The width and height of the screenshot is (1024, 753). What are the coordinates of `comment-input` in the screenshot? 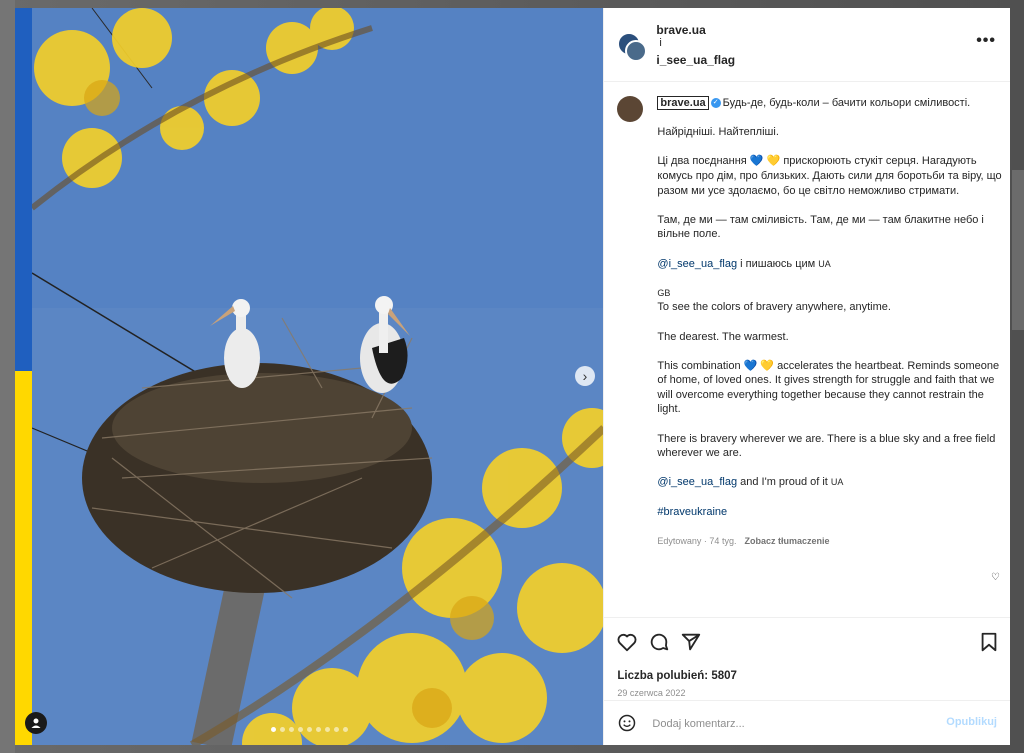 It's located at (792, 724).